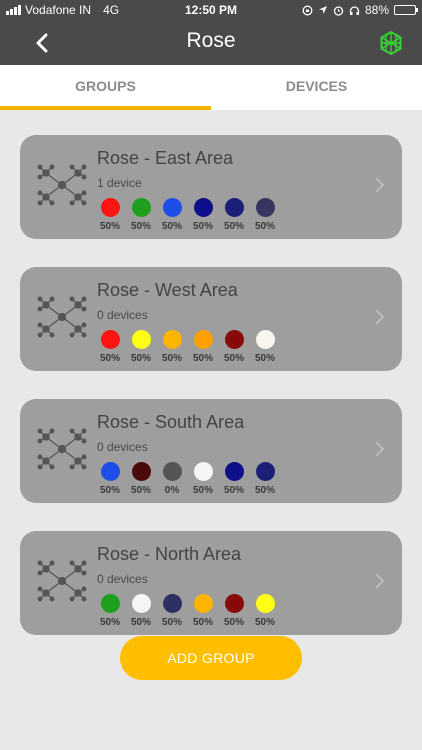 Image resolution: width=422 pixels, height=750 pixels. What do you see at coordinates (316, 87) in the screenshot?
I see `tab-devices: DEVICES` at bounding box center [316, 87].